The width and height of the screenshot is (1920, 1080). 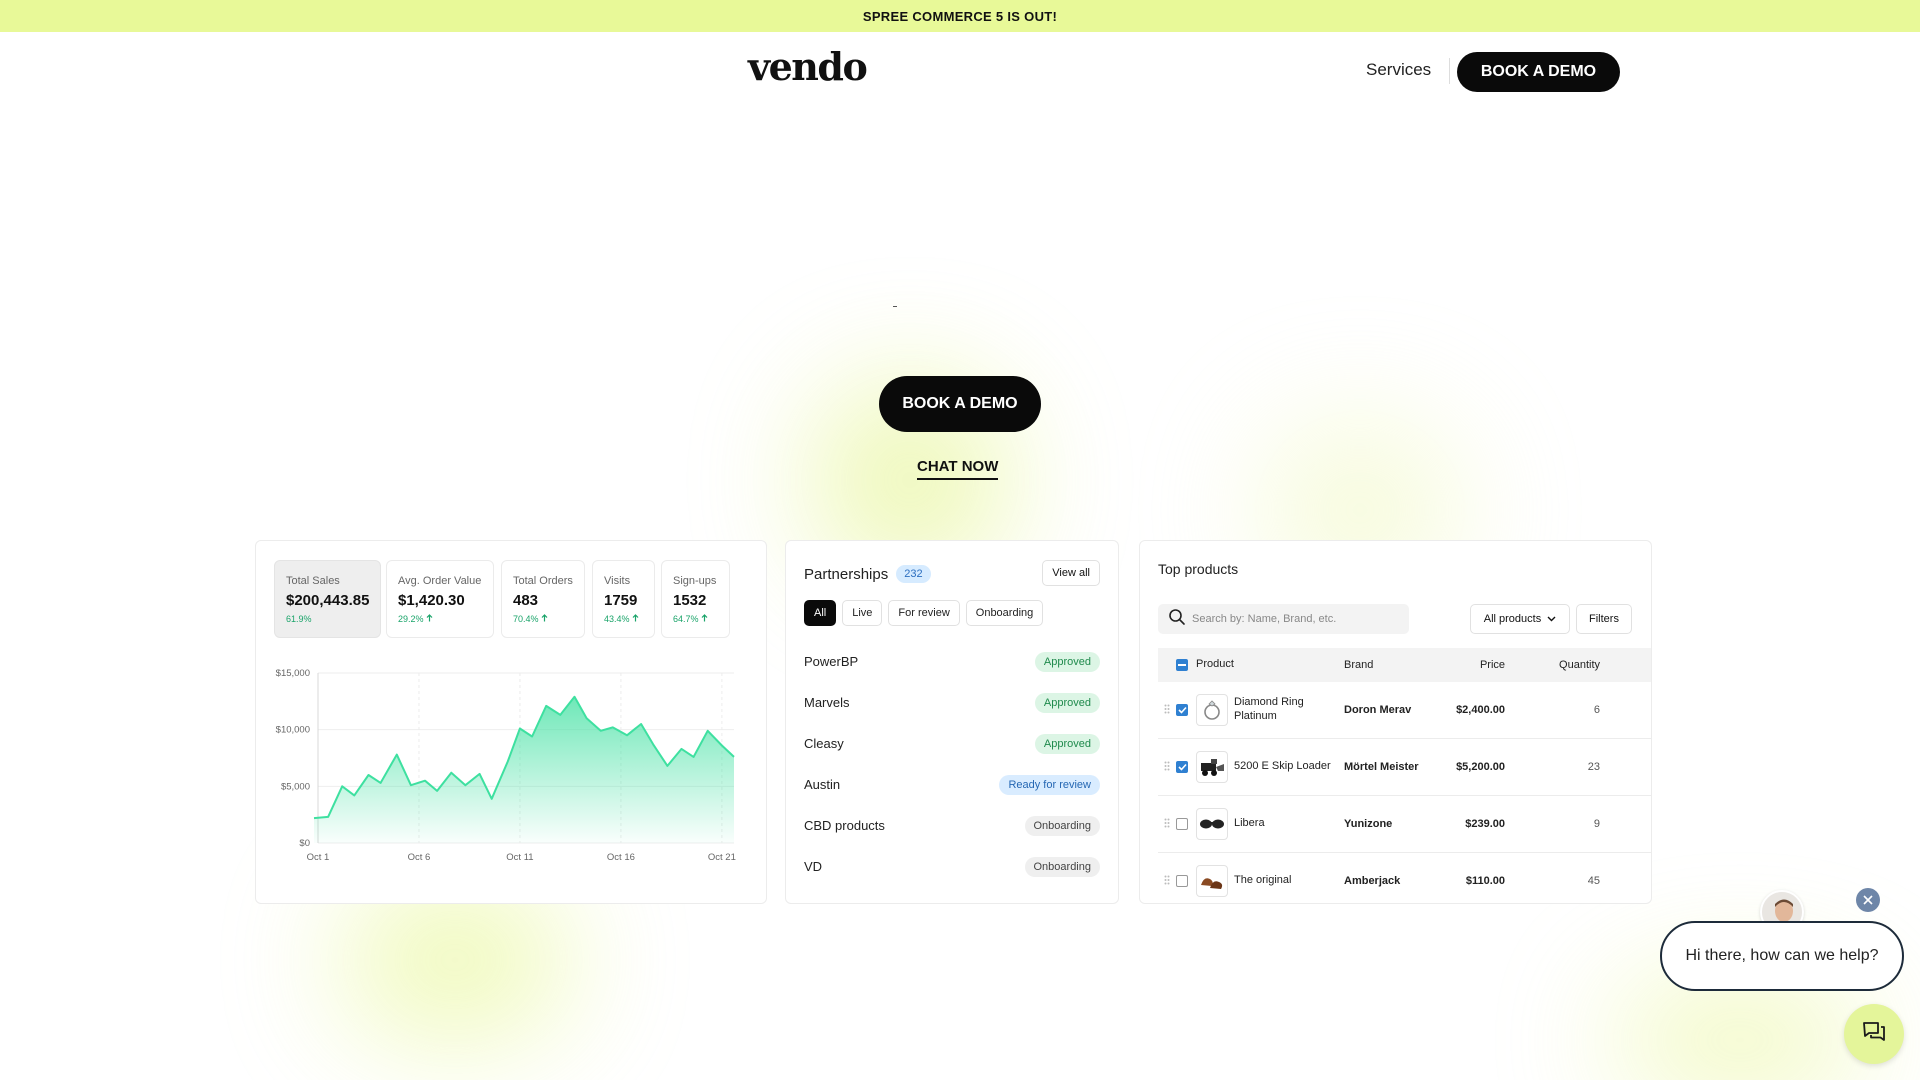 I want to click on metric-delta: 43.4%, so click(x=624, y=619).